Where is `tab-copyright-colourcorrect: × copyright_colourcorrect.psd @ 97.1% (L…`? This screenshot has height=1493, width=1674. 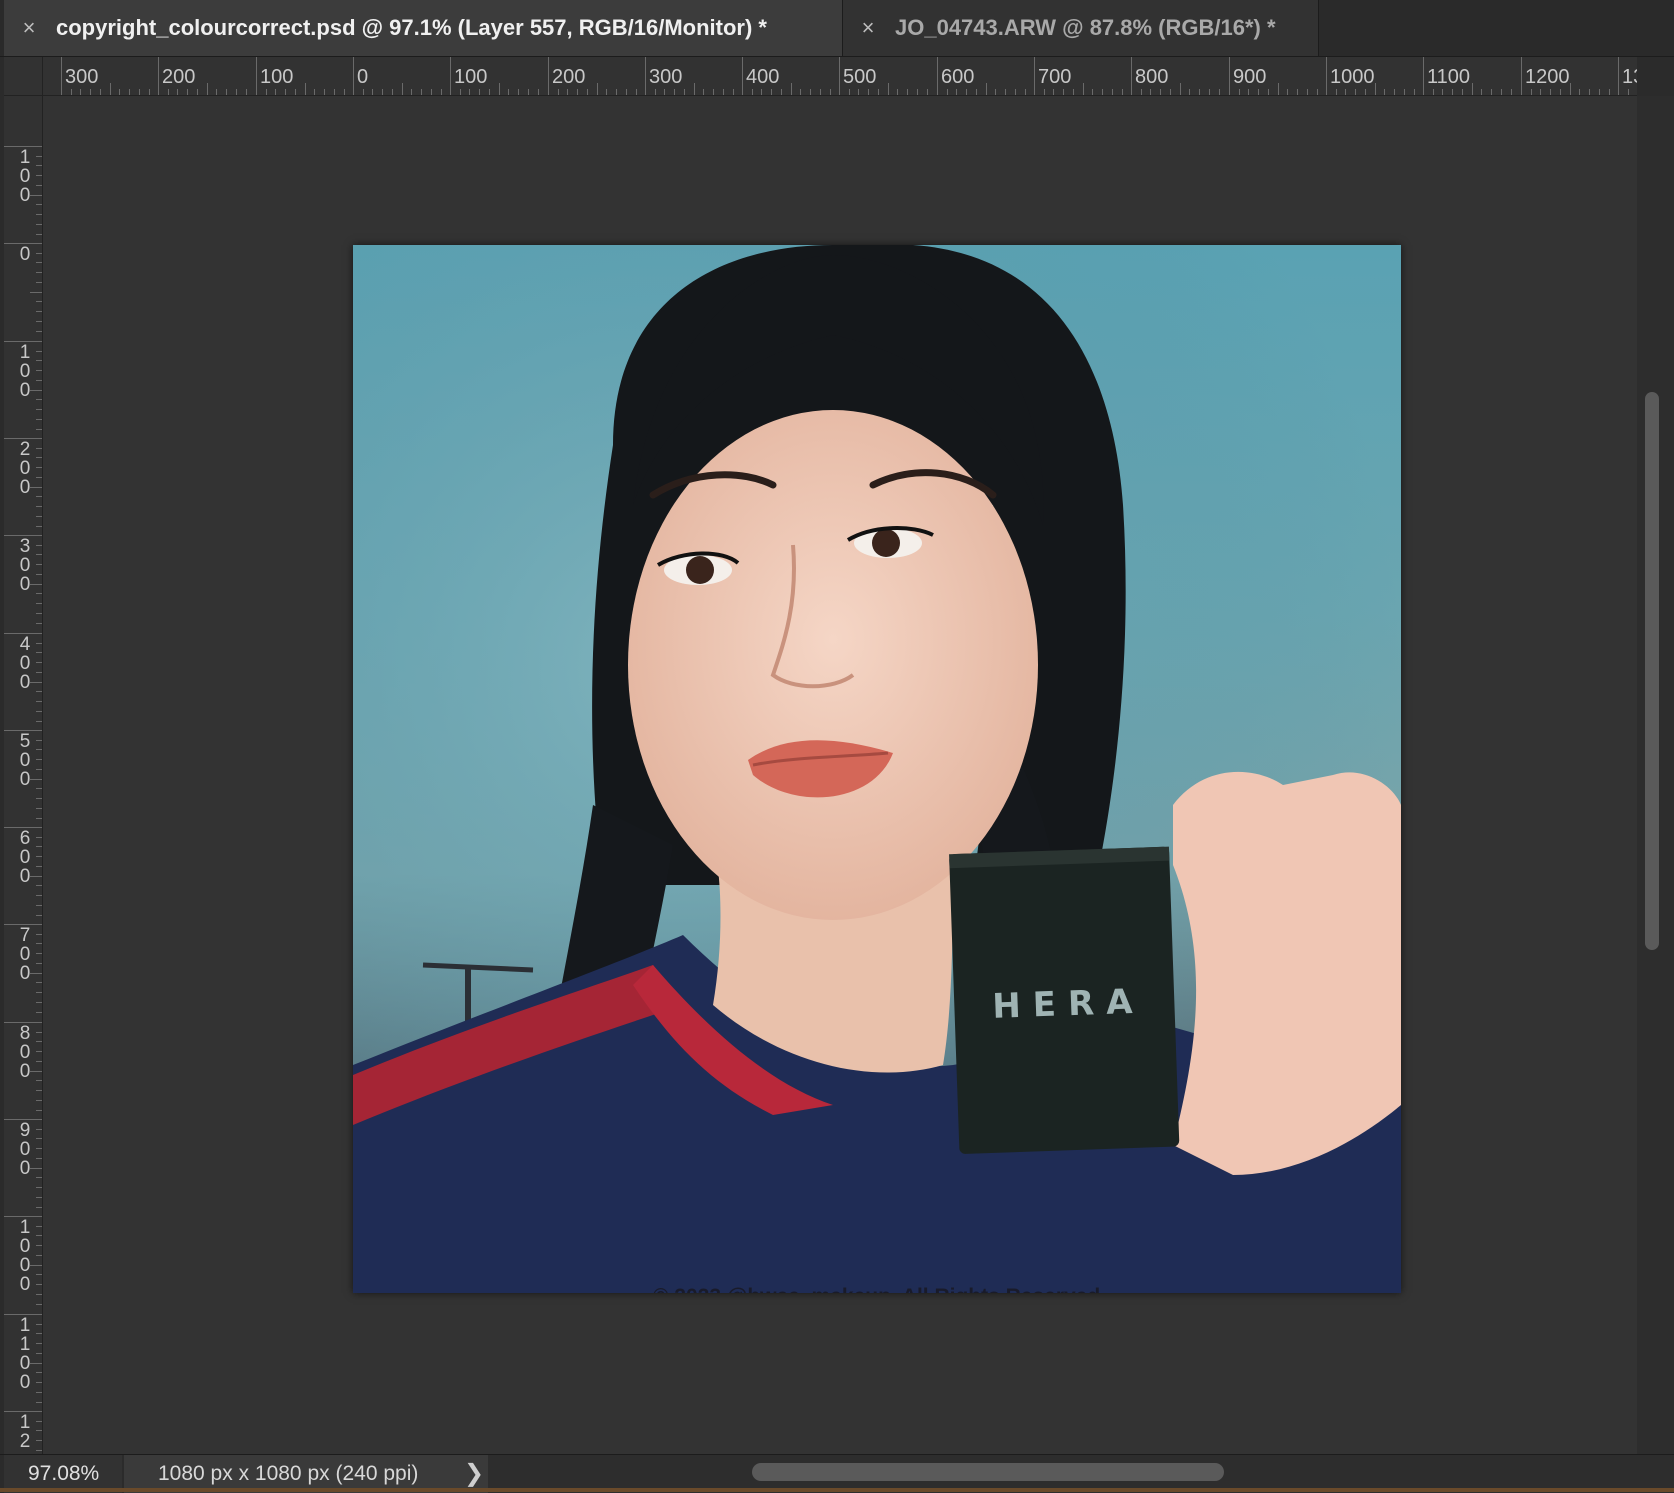
tab-copyright-colourcorrect: × copyright_colourcorrect.psd @ 97.1% (L… is located at coordinates (423, 28).